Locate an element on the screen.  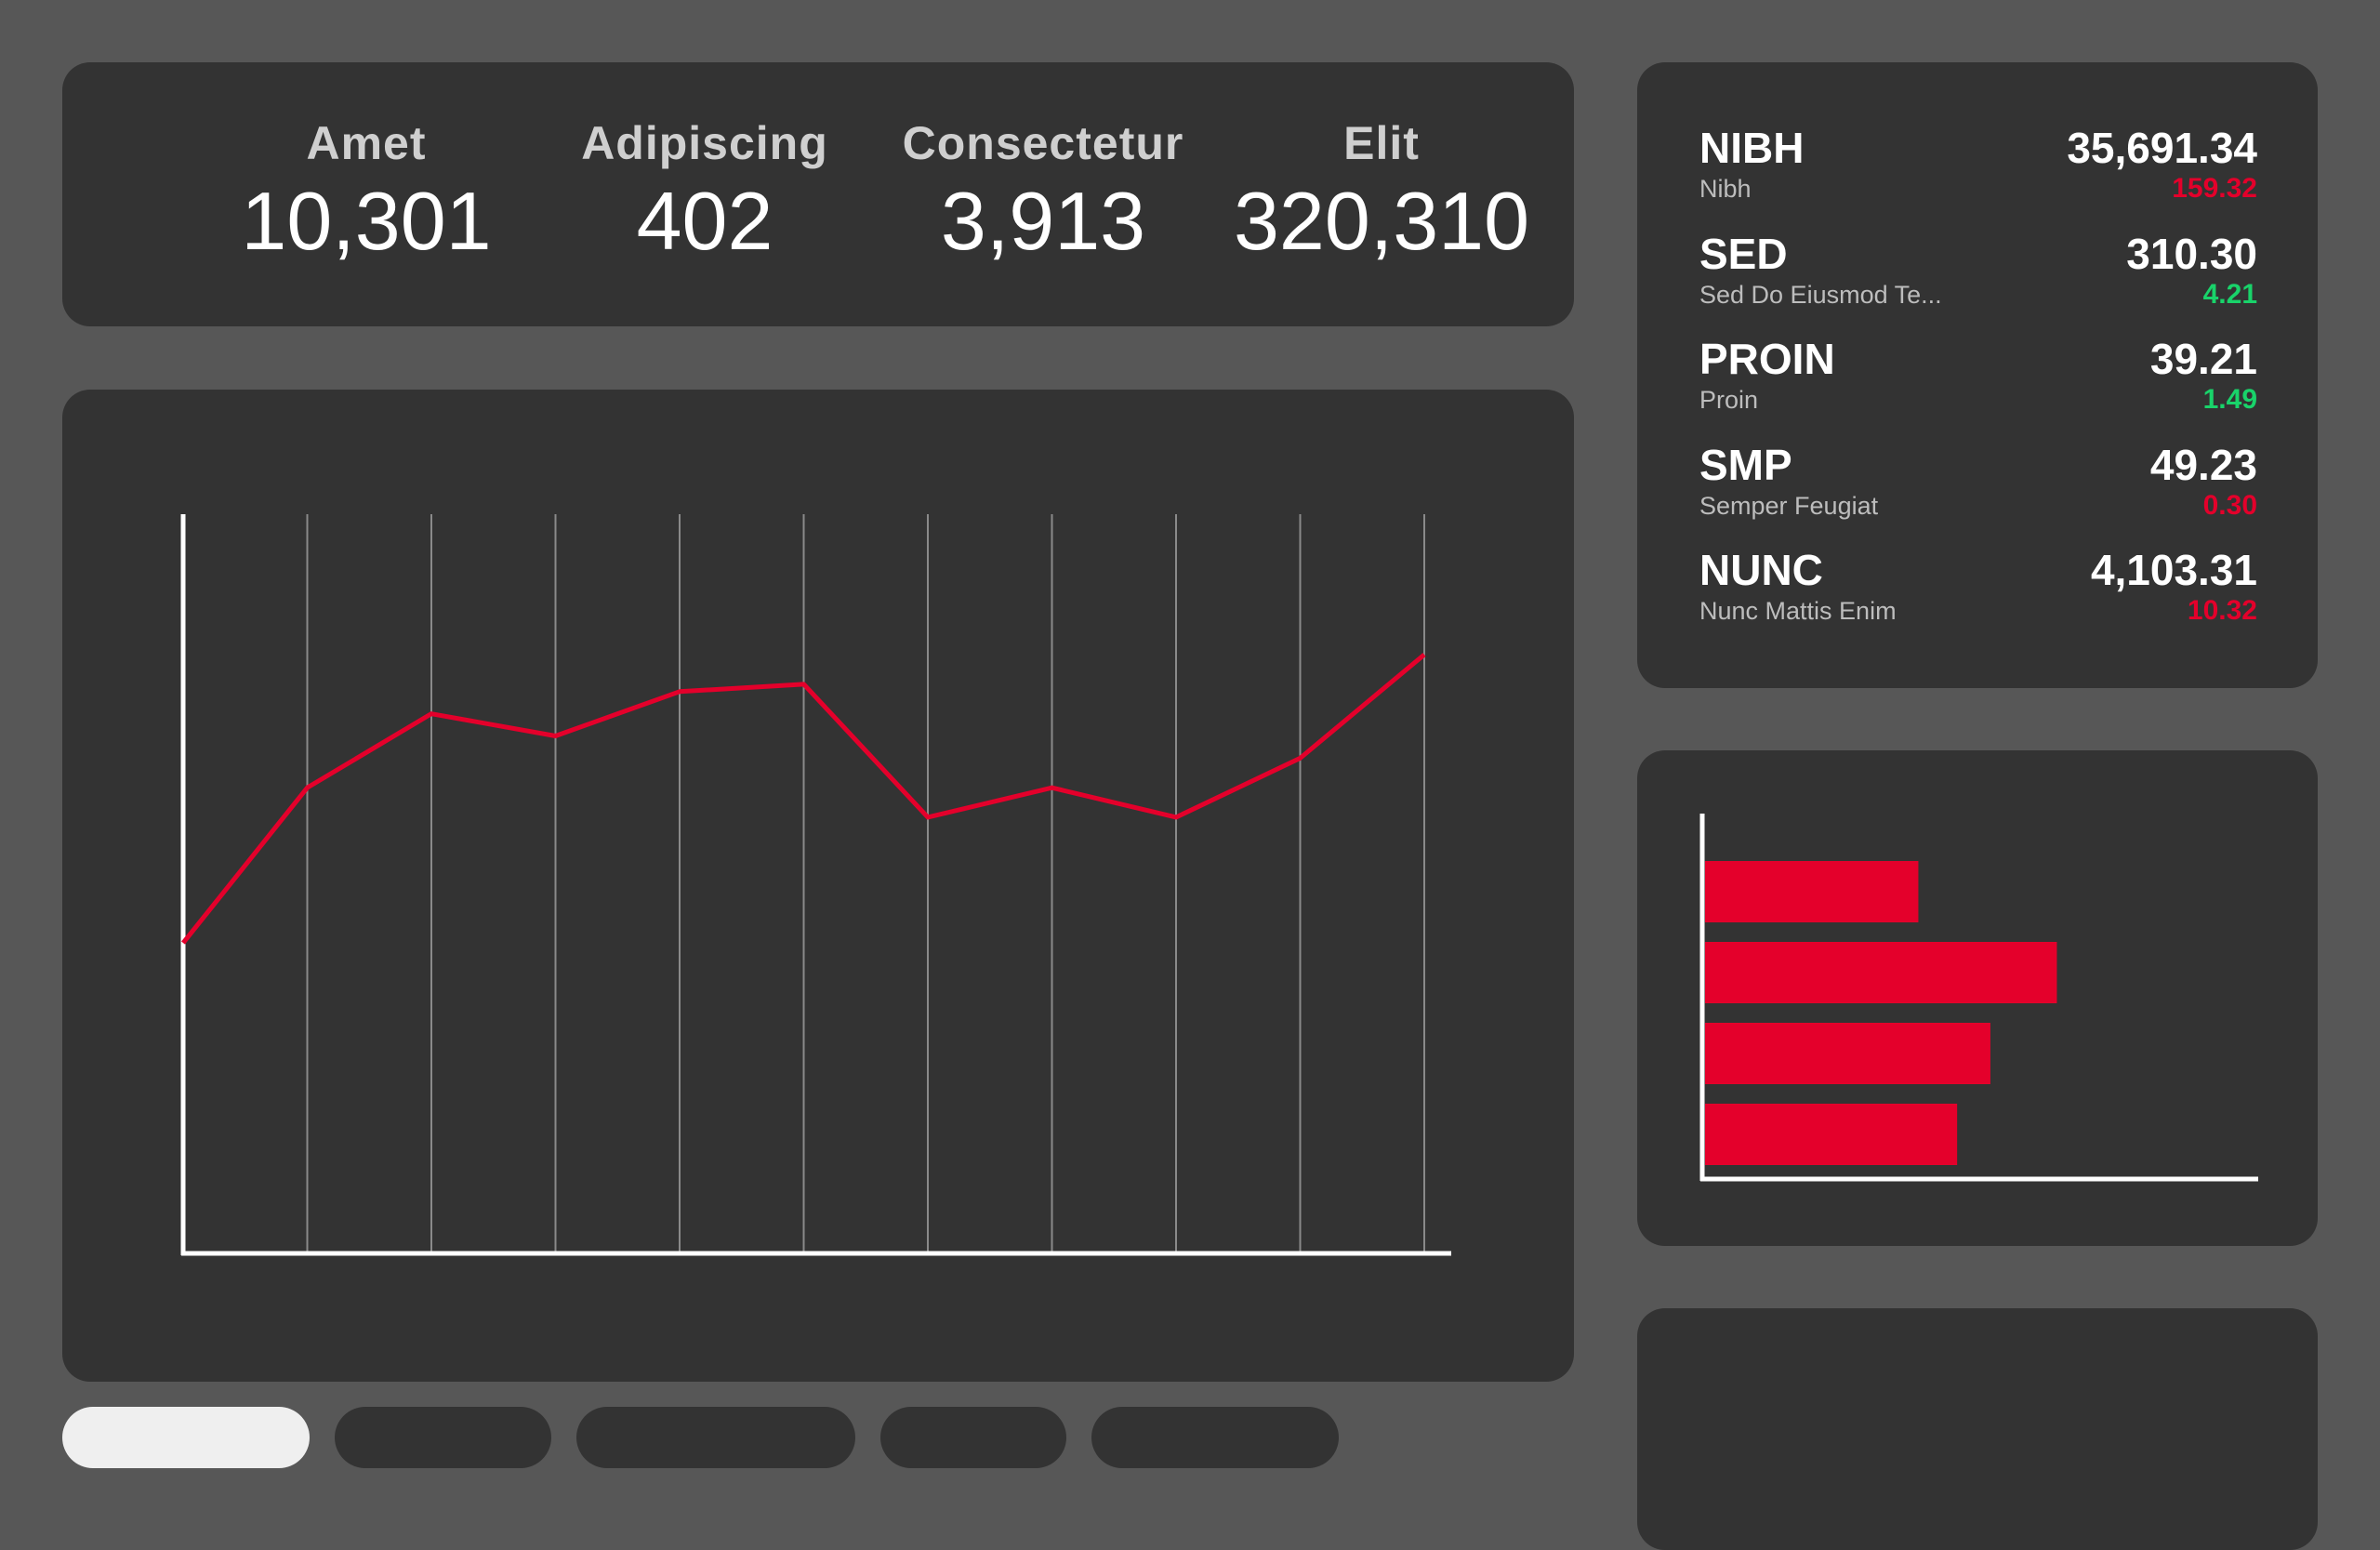
ticker-name: Semper Feugiat is located at coordinates (1788, 506).